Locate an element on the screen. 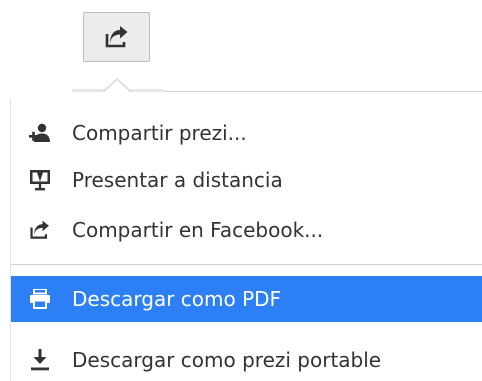 This screenshot has width=482, height=381. download-icon is located at coordinates (40, 360).